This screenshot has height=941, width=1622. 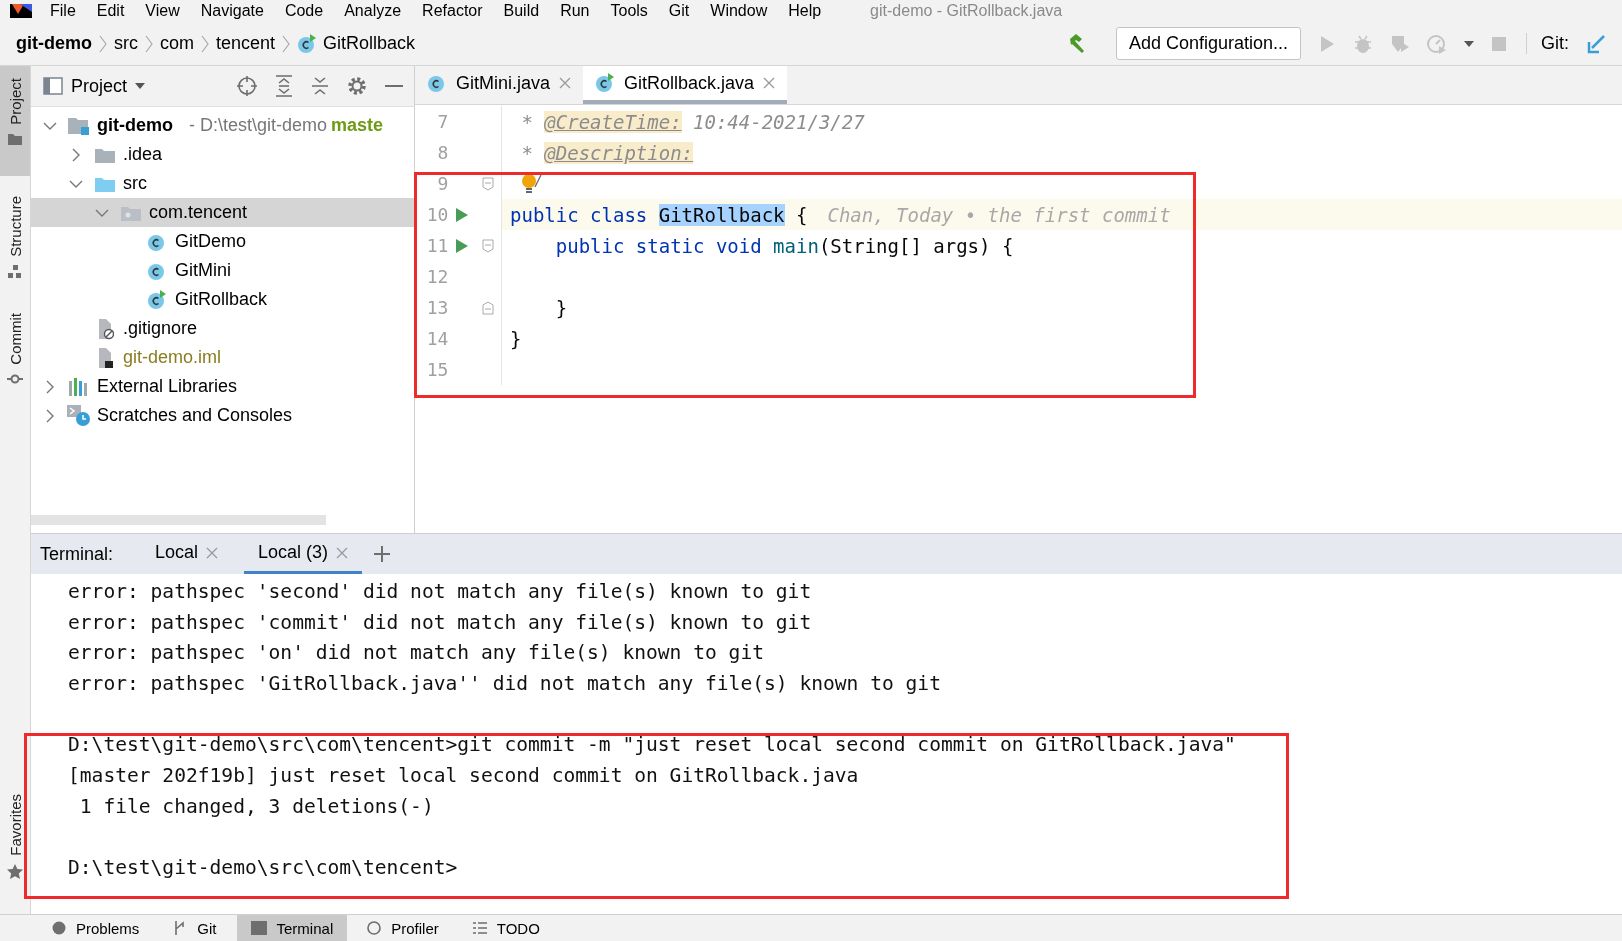 I want to click on menu-item: Navigate, so click(x=232, y=11).